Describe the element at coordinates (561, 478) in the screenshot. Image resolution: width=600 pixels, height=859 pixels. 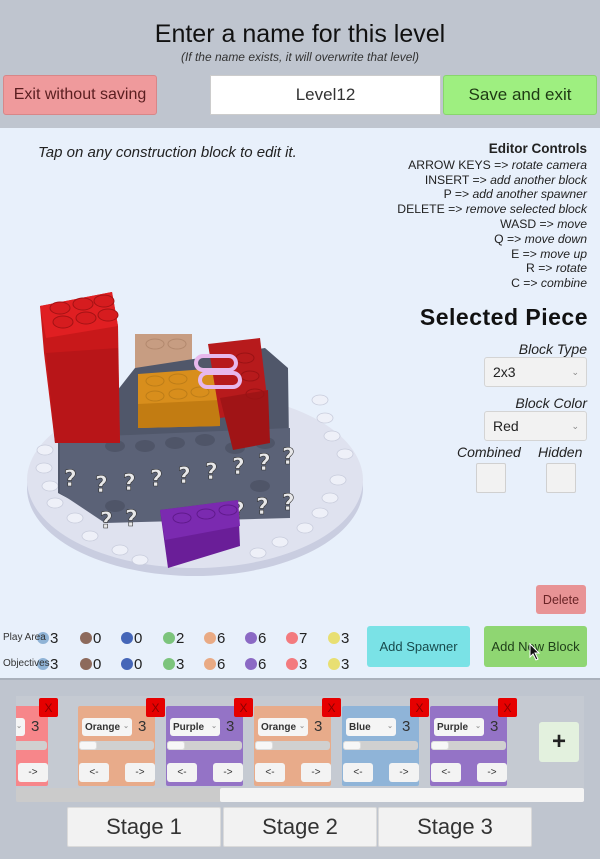
I see `hidden-checkbox` at that location.